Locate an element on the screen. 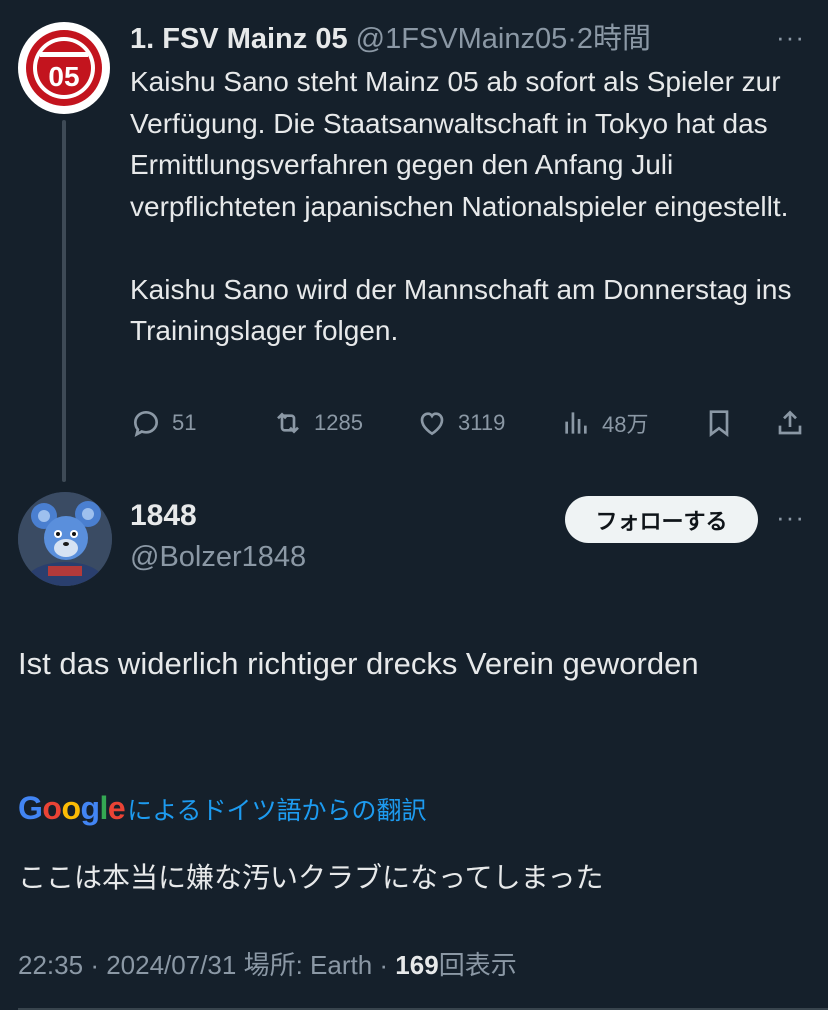 This screenshot has height=1010, width=828. tweet1-timestamp: 2時間 is located at coordinates (614, 39).